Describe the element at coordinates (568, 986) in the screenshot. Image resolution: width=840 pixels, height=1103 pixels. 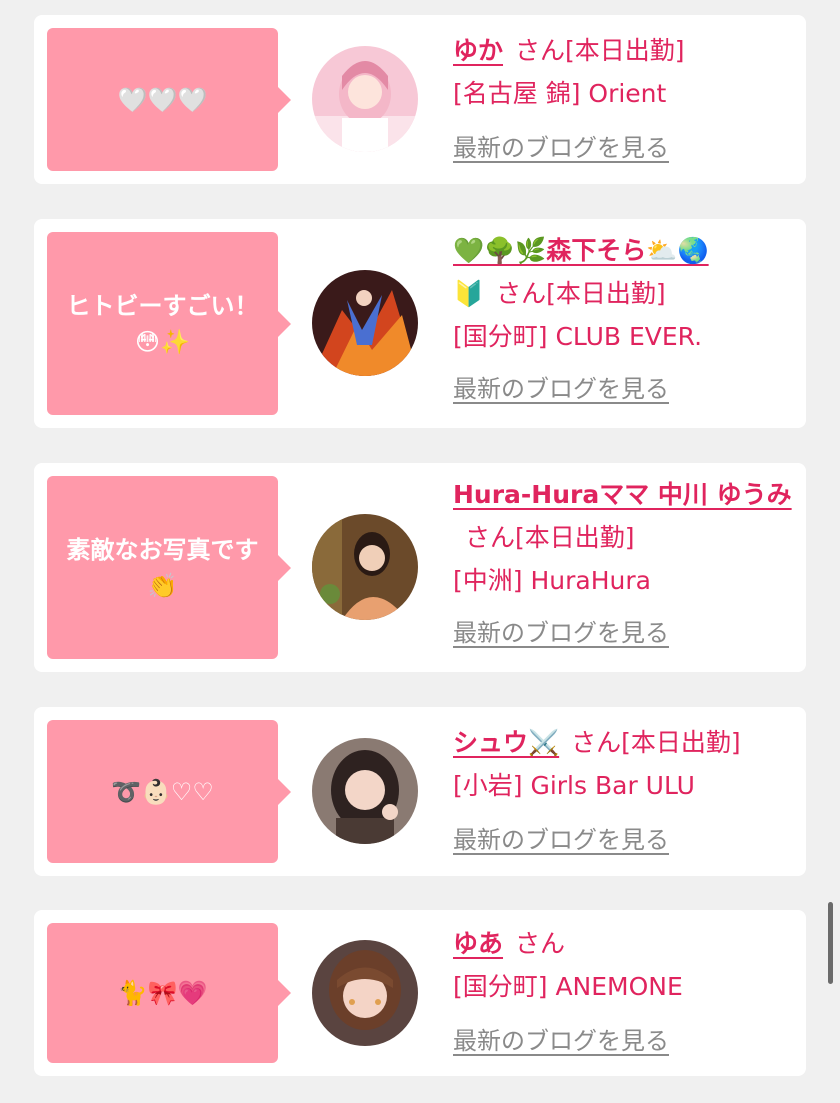
I see `shop-name: [国分町] ANEMONE` at that location.